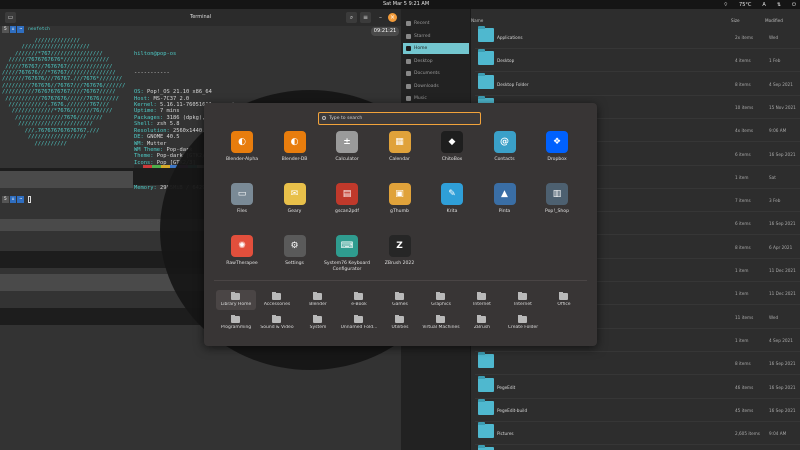 The image size is (800, 450). What do you see at coordinates (5, 29) in the screenshot?
I see `os-icon: 5` at bounding box center [5, 29].